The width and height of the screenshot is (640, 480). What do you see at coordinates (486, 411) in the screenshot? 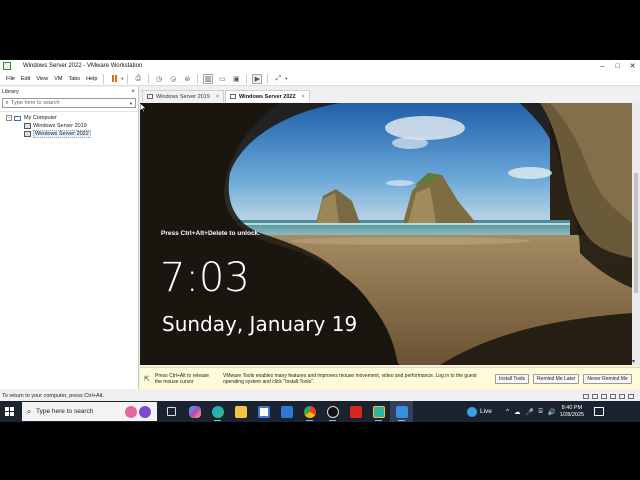
I see `live-label: Live` at bounding box center [486, 411].